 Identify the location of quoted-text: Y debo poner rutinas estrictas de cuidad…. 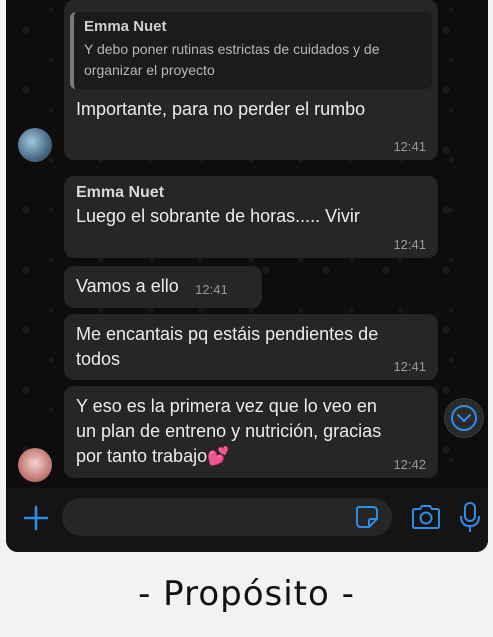
(232, 59).